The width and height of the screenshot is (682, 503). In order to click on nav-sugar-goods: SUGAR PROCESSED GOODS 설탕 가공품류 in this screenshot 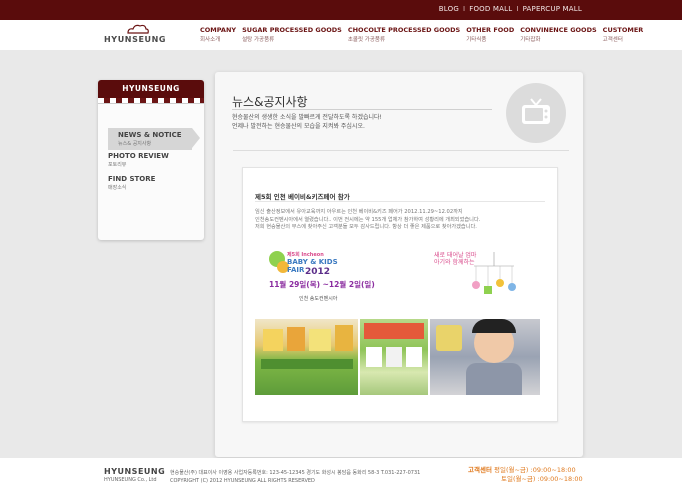, I will do `click(292, 34)`.